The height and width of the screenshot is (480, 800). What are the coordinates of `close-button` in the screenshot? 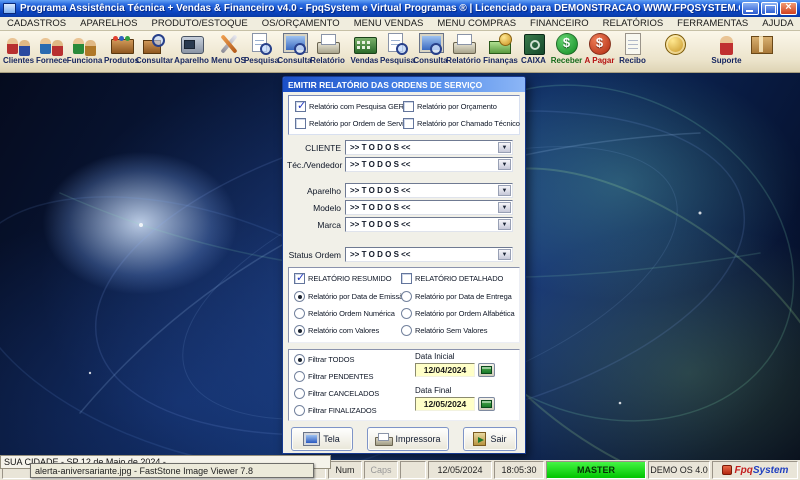 It's located at (788, 8).